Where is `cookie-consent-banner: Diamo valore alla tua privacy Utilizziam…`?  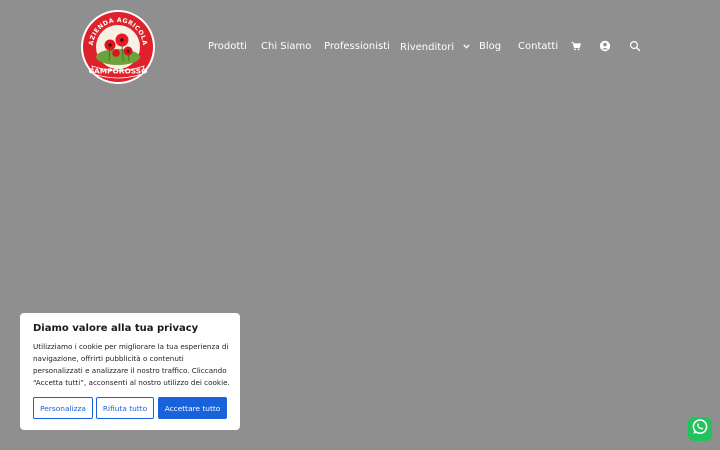
cookie-consent-banner: Diamo valore alla tua privacy Utilizziam… is located at coordinates (130, 371).